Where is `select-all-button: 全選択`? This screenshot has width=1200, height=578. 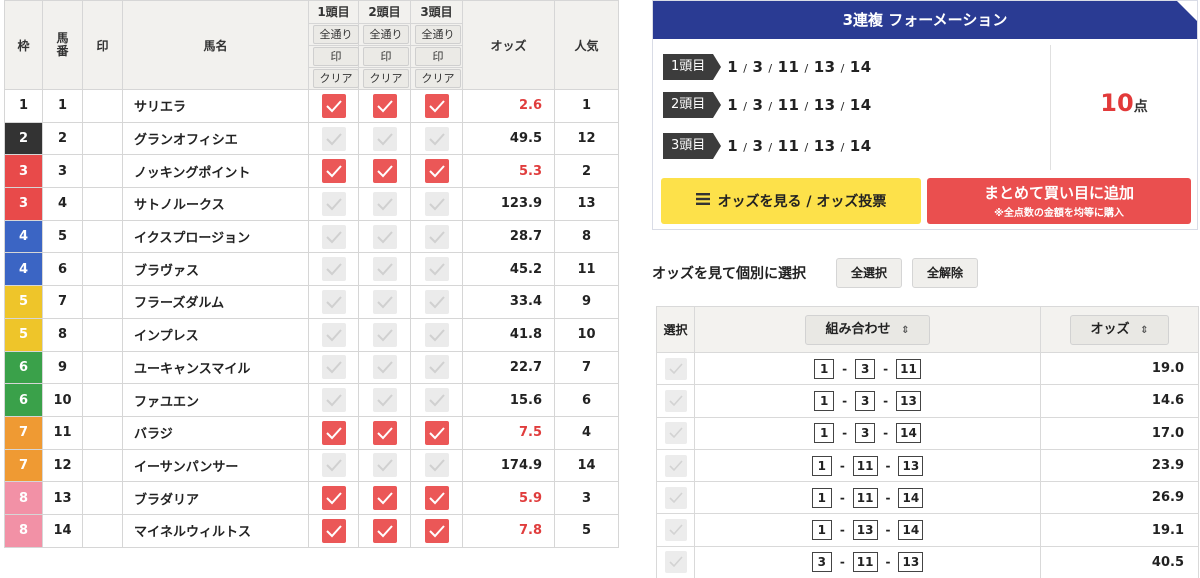
select-all-button: 全選択 is located at coordinates (869, 273).